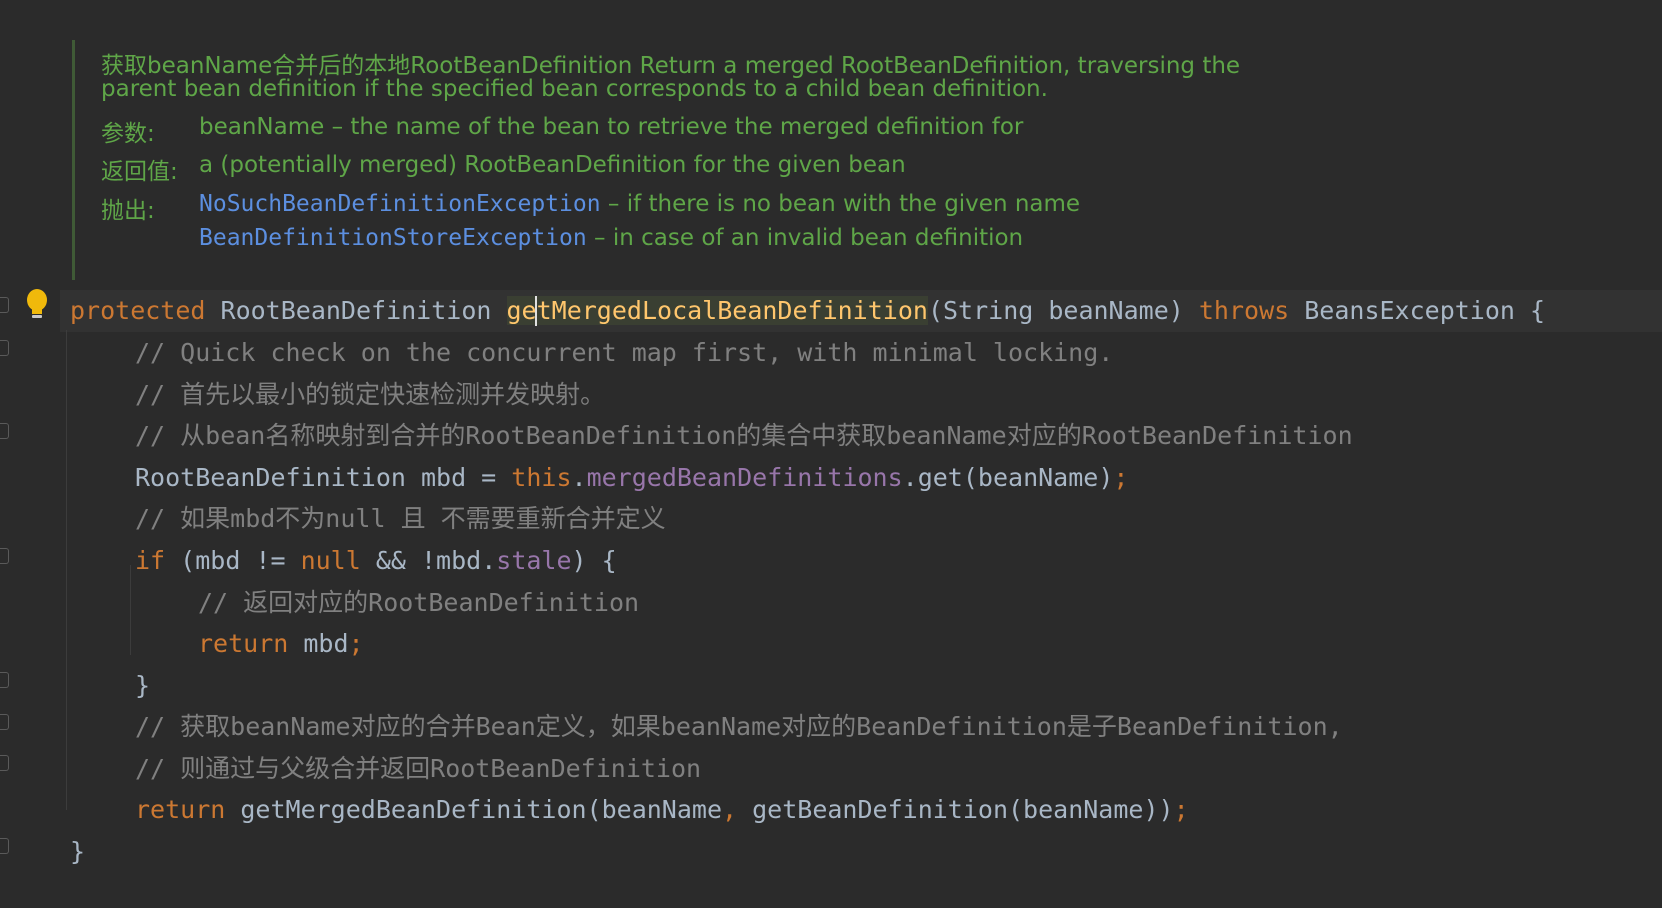 This screenshot has height=908, width=1662. I want to click on field: stale, so click(534, 560).